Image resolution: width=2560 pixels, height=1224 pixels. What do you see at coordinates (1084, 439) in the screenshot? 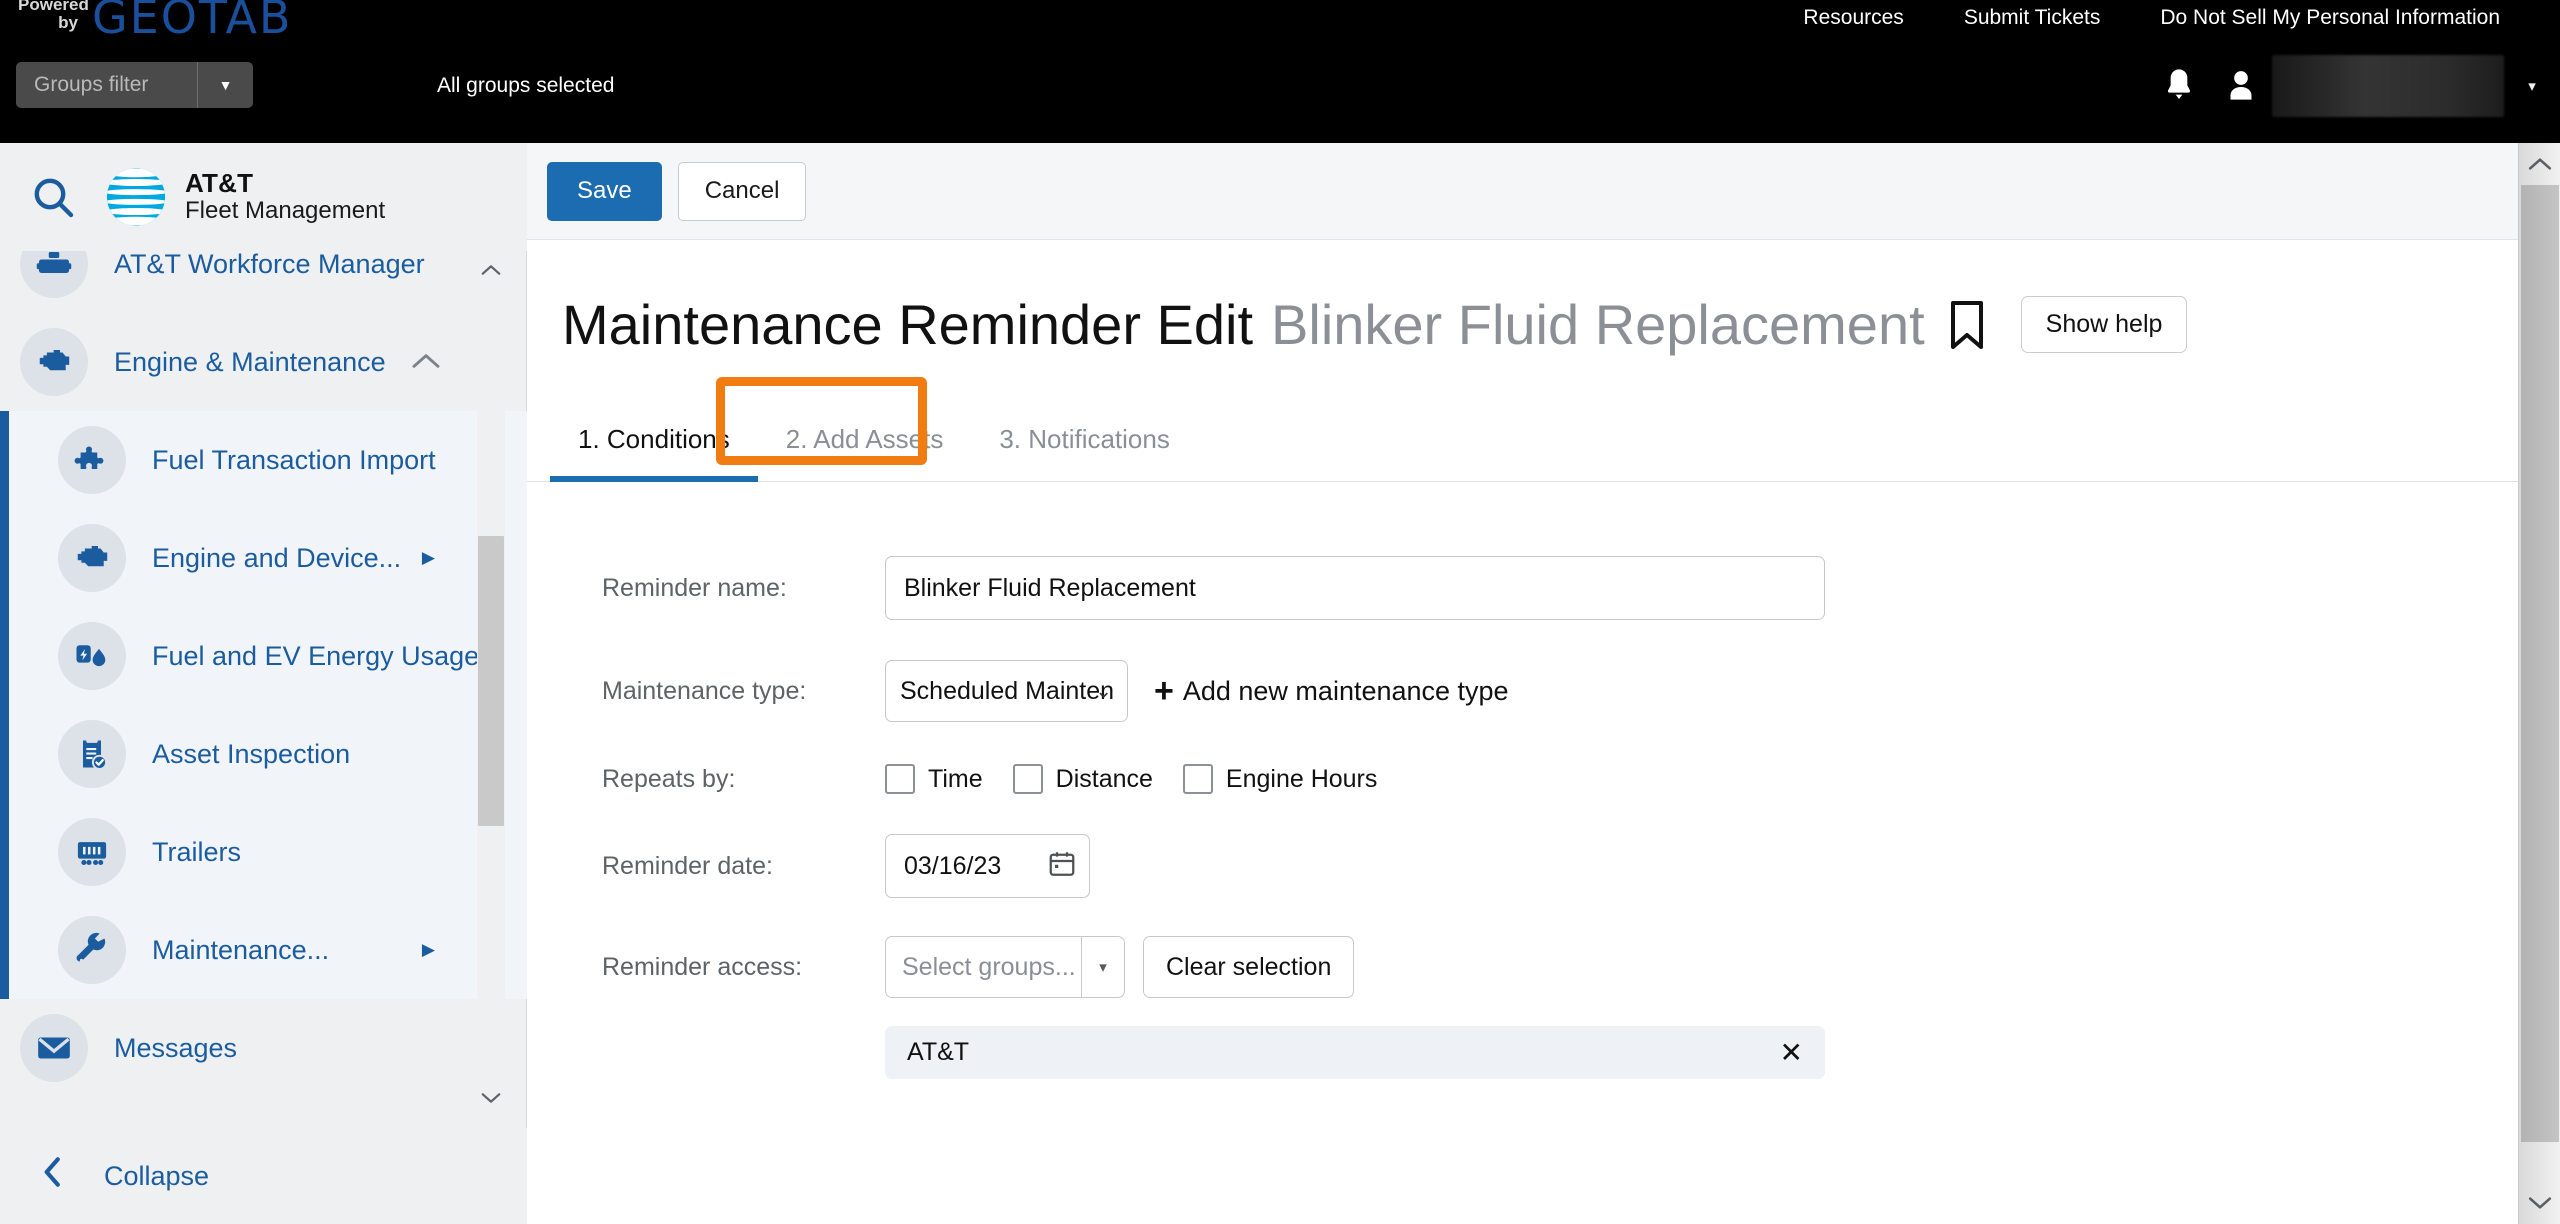
I see `tab-notifications: 3. Notifications` at bounding box center [1084, 439].